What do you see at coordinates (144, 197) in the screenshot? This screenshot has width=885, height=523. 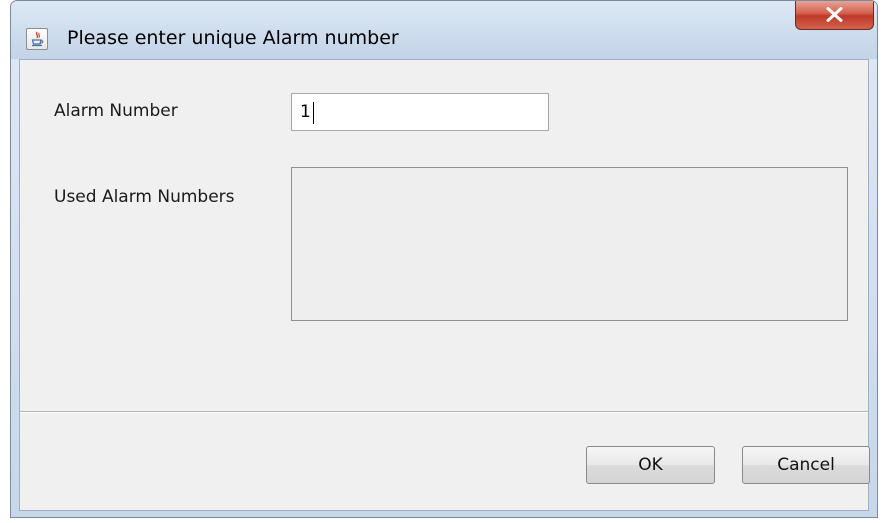 I see `used-alarm-numbers-label: Used Alarm Numbers` at bounding box center [144, 197].